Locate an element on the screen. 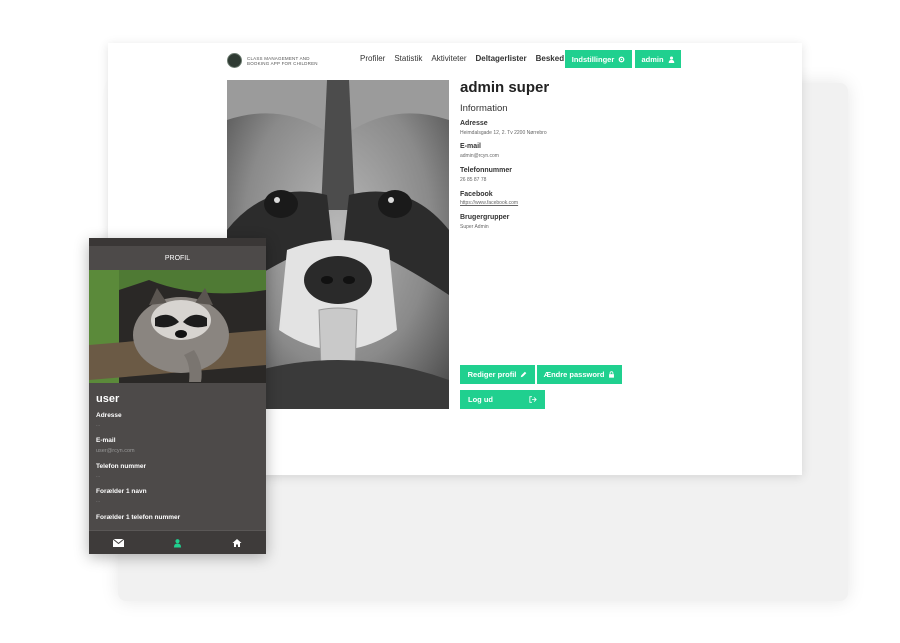 Image resolution: width=900 pixels, height=643 pixels. facebook-link: https://www.facebook.com is located at coordinates (489, 203).